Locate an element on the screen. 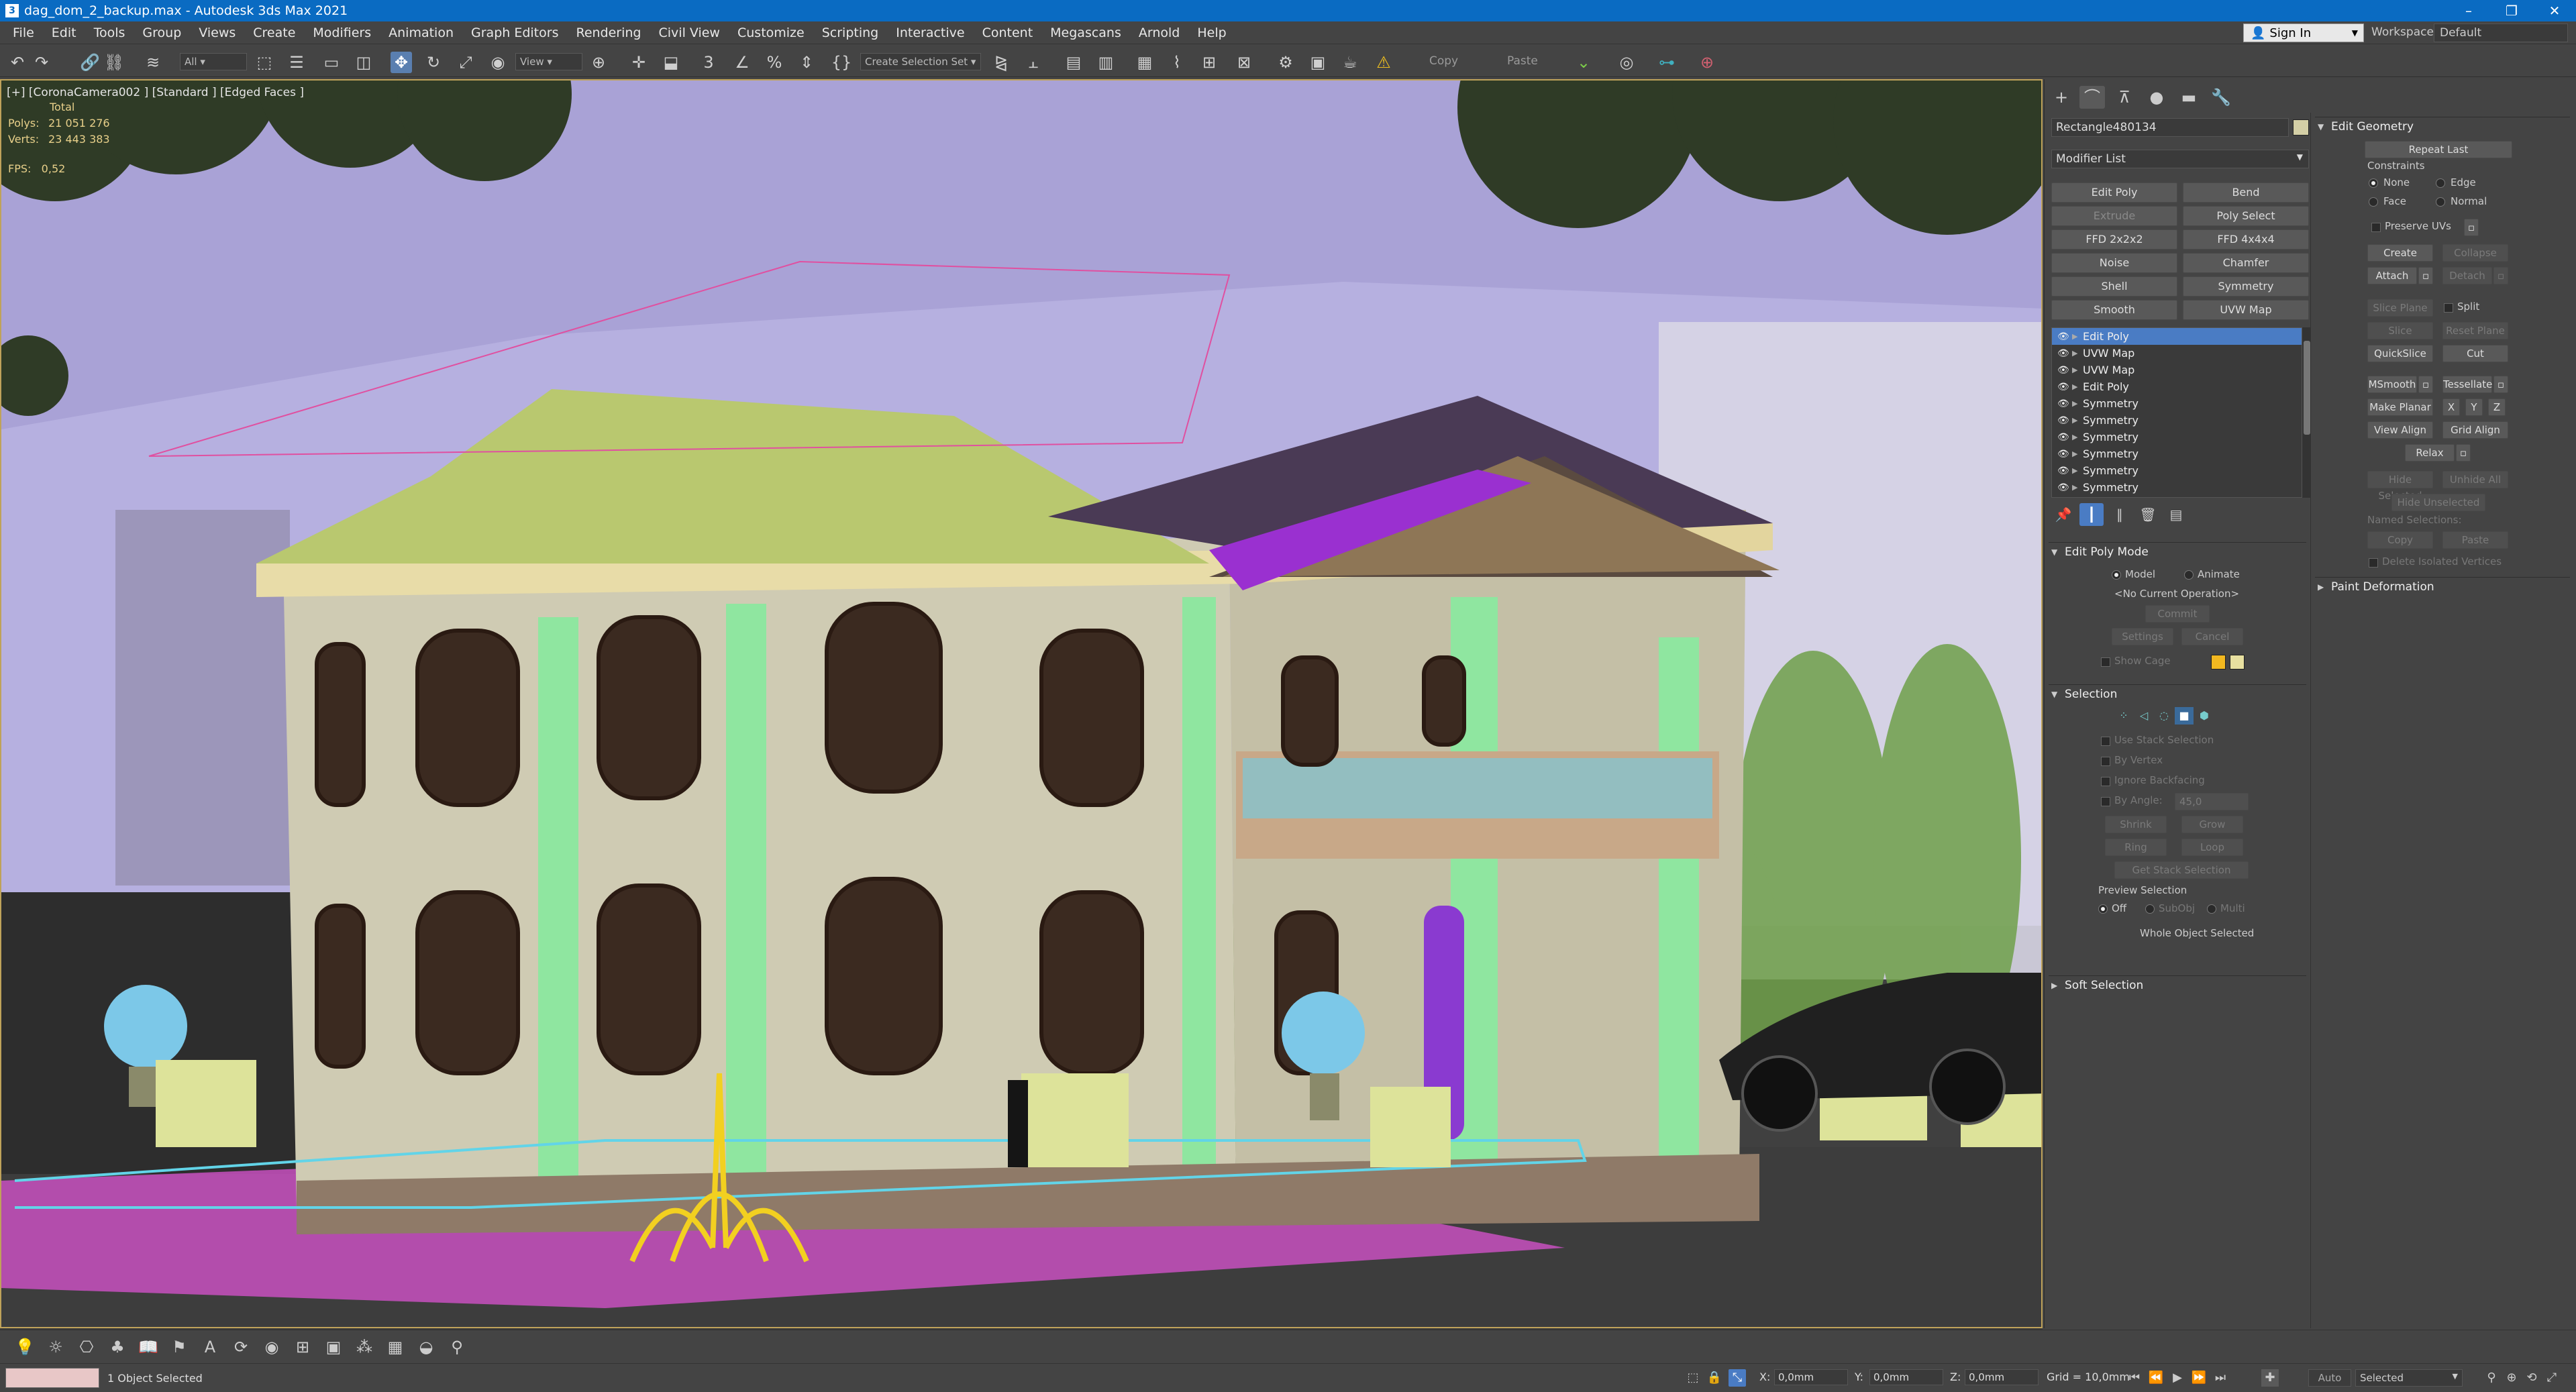  repeat-last-button: Repeat Last is located at coordinates (2438, 149).